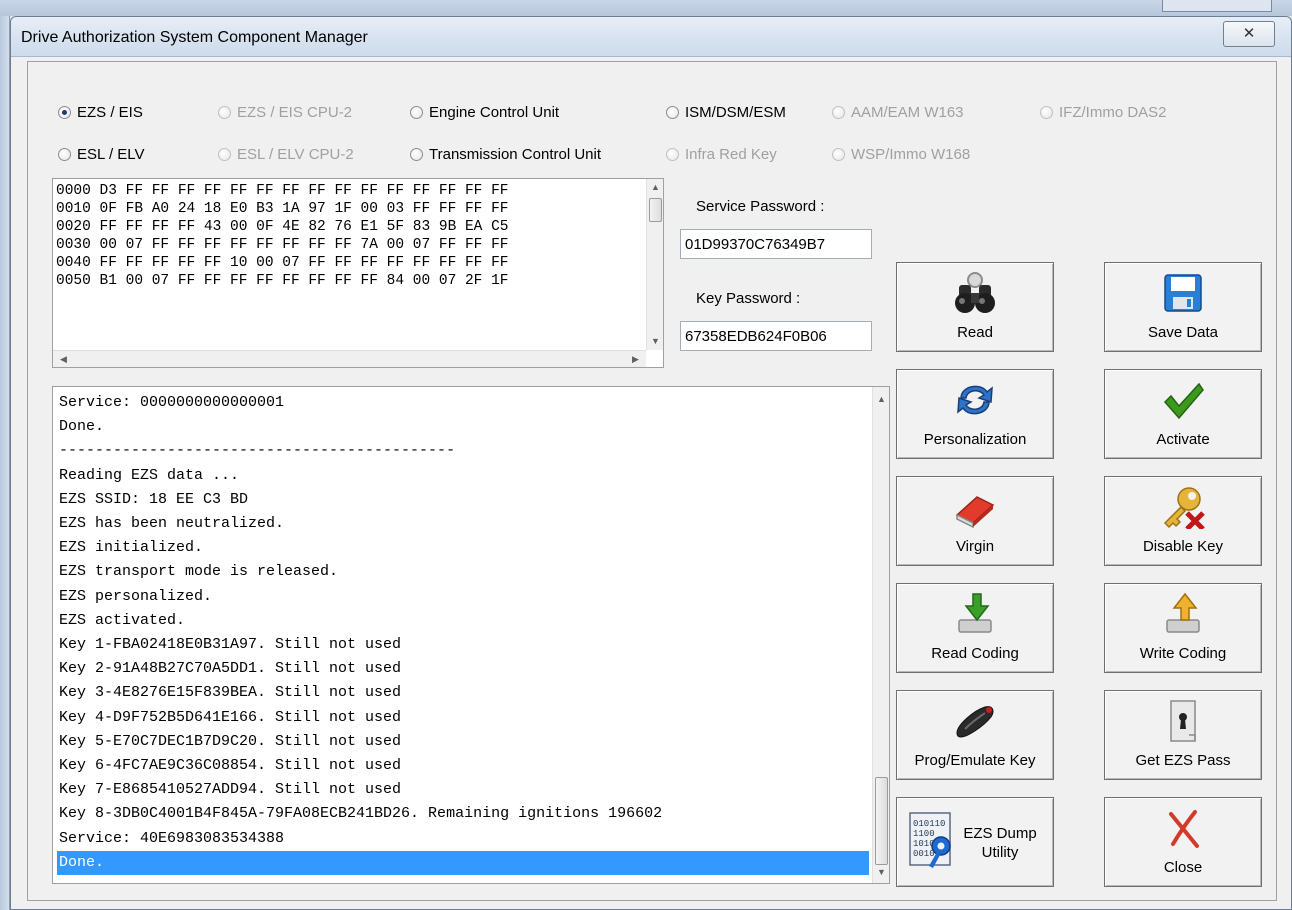 The height and width of the screenshot is (910, 1292). What do you see at coordinates (122, 620) in the screenshot?
I see `log-line: EZS activated.` at bounding box center [122, 620].